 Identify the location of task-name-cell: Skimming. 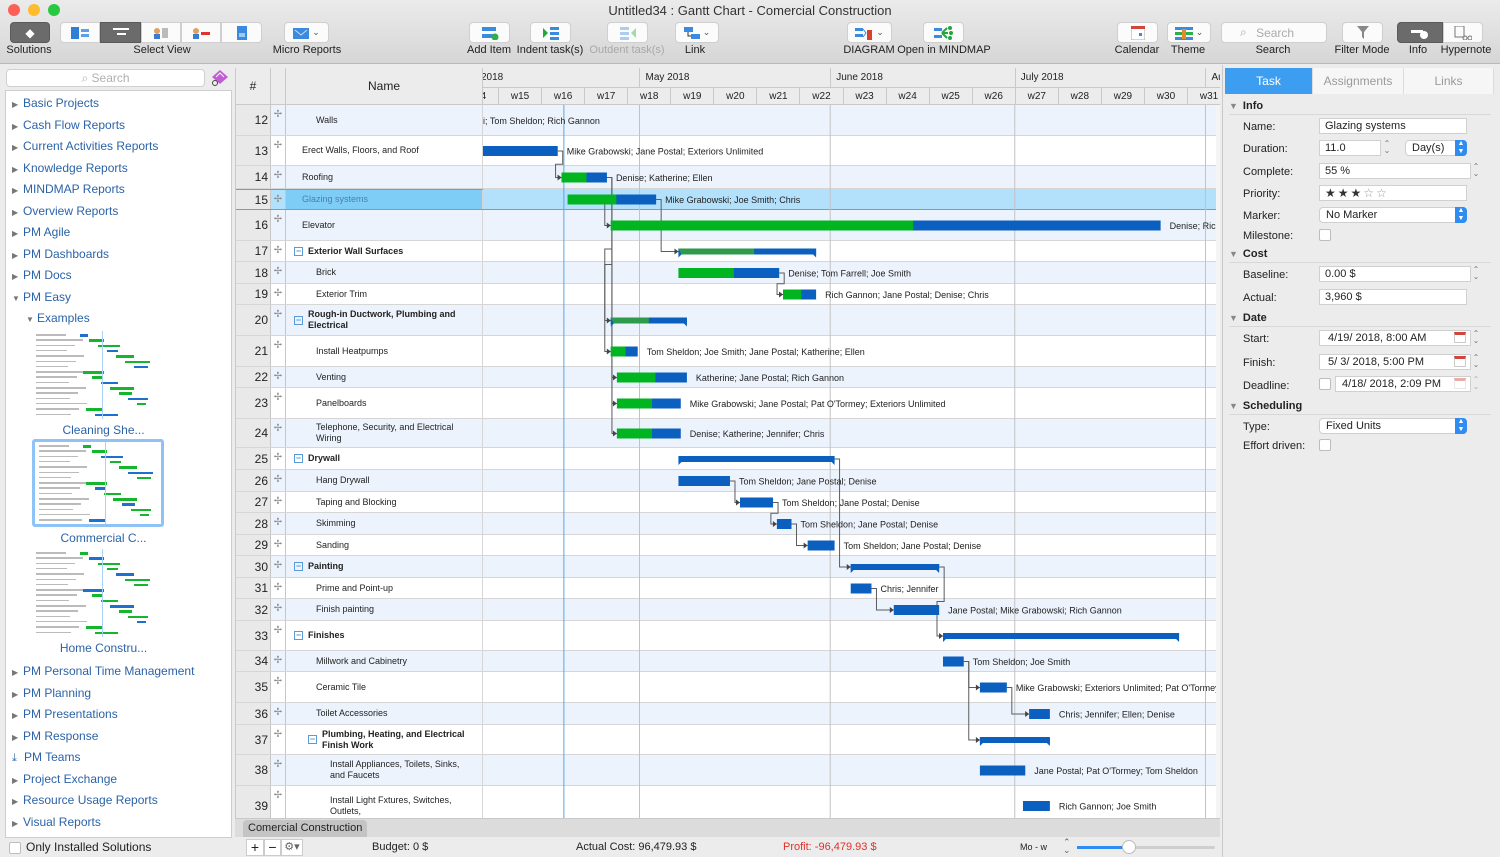
(384, 523).